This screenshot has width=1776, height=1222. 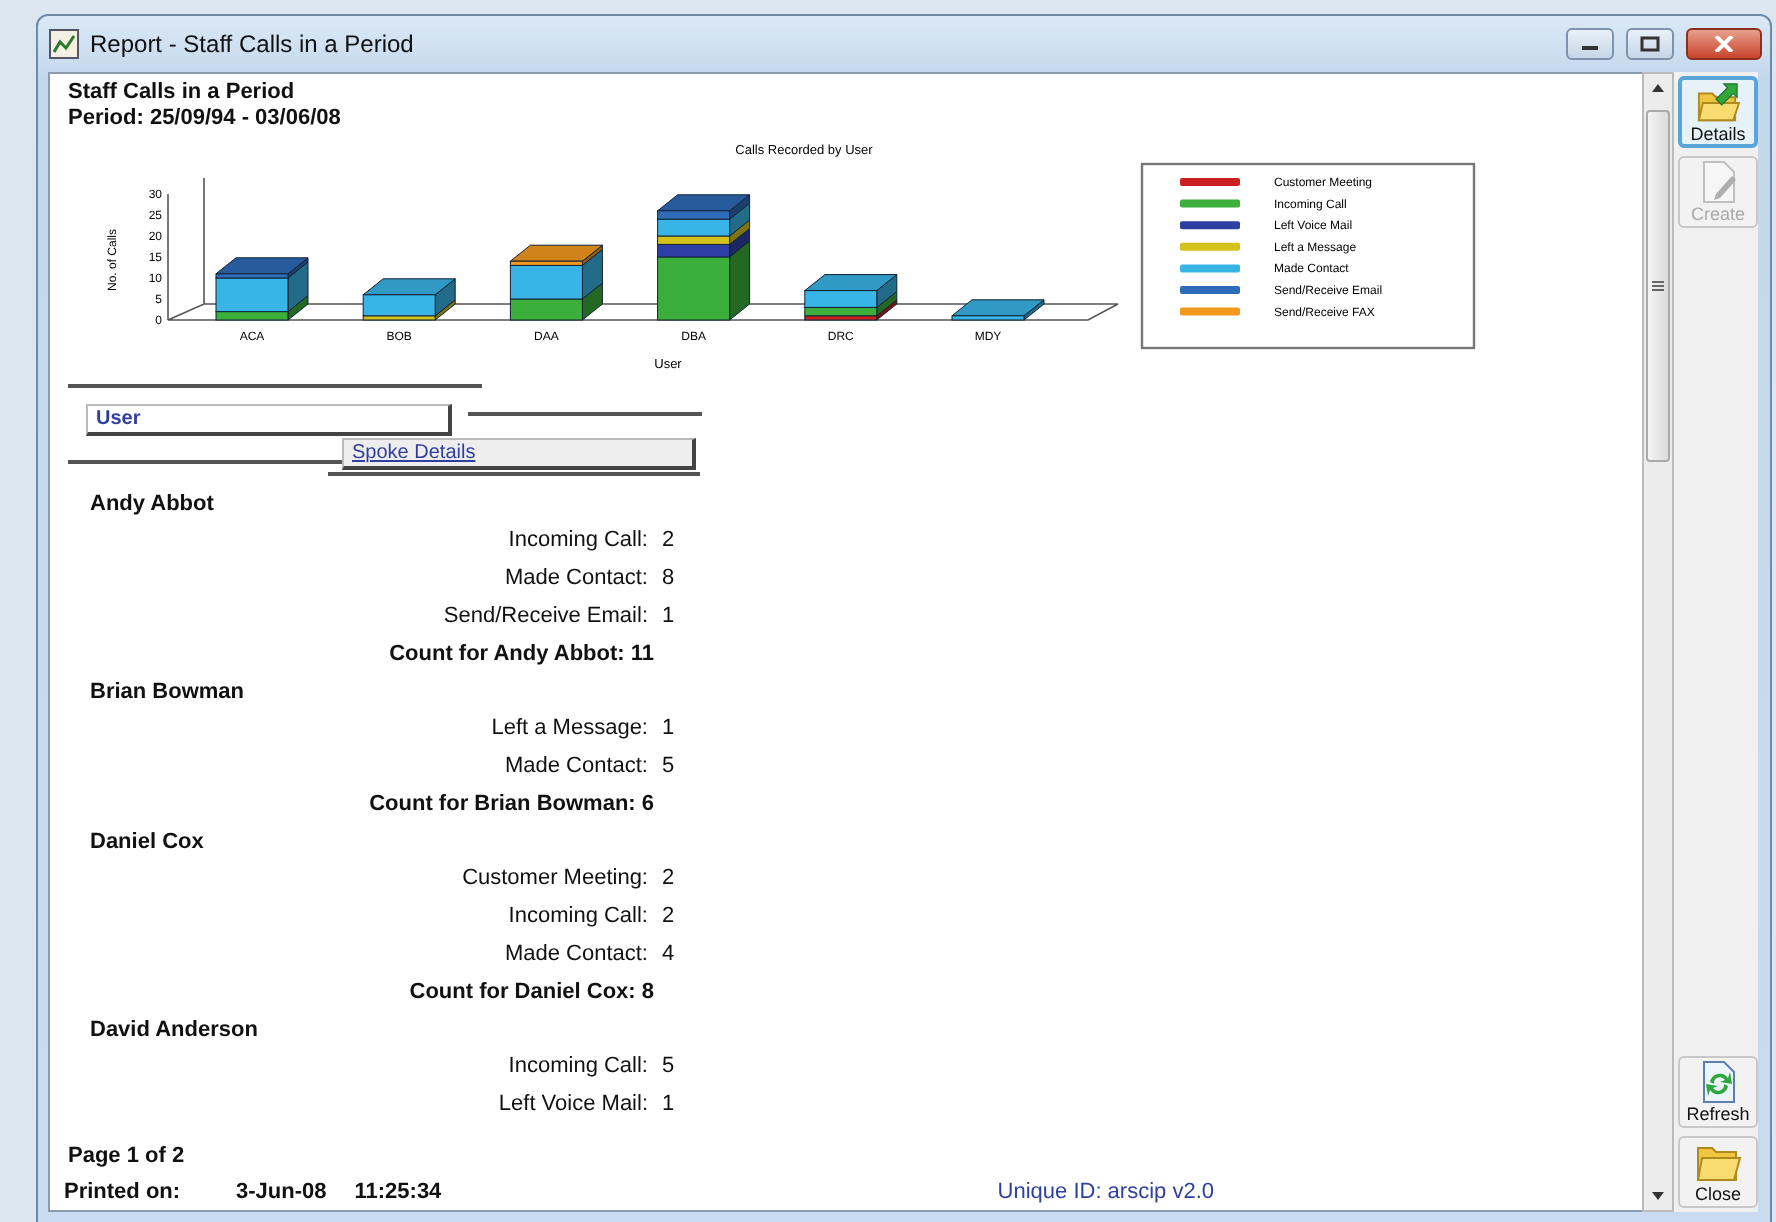 I want to click on printed-date: 3-Jun-08, so click(x=281, y=1193).